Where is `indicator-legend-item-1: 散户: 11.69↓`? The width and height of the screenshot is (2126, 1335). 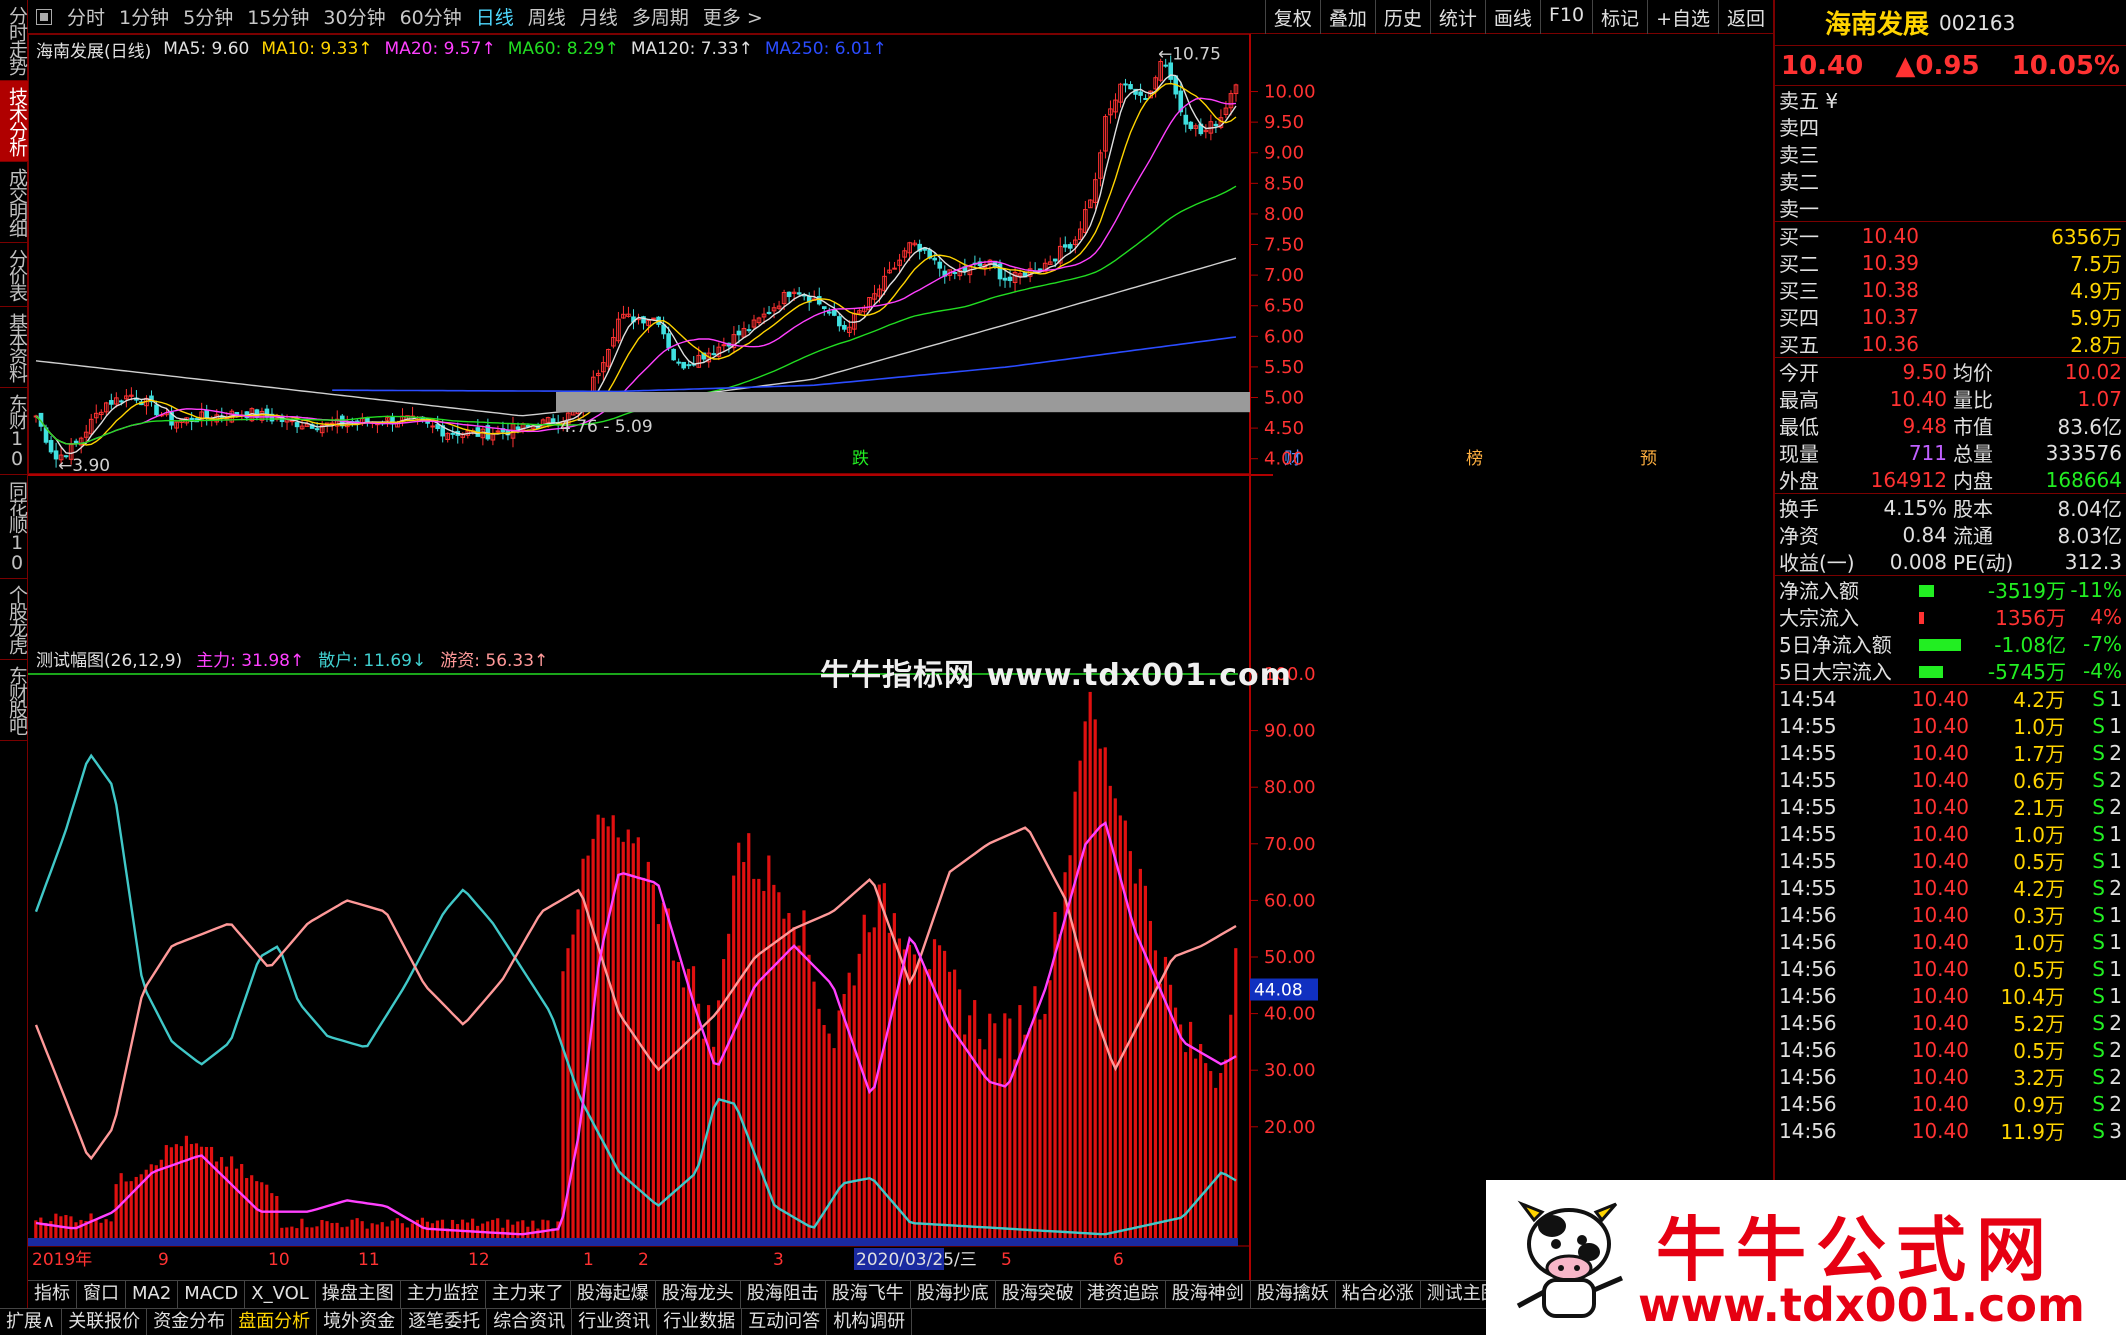
indicator-legend-item-1: 散户: 11.69↓ is located at coordinates (372, 660).